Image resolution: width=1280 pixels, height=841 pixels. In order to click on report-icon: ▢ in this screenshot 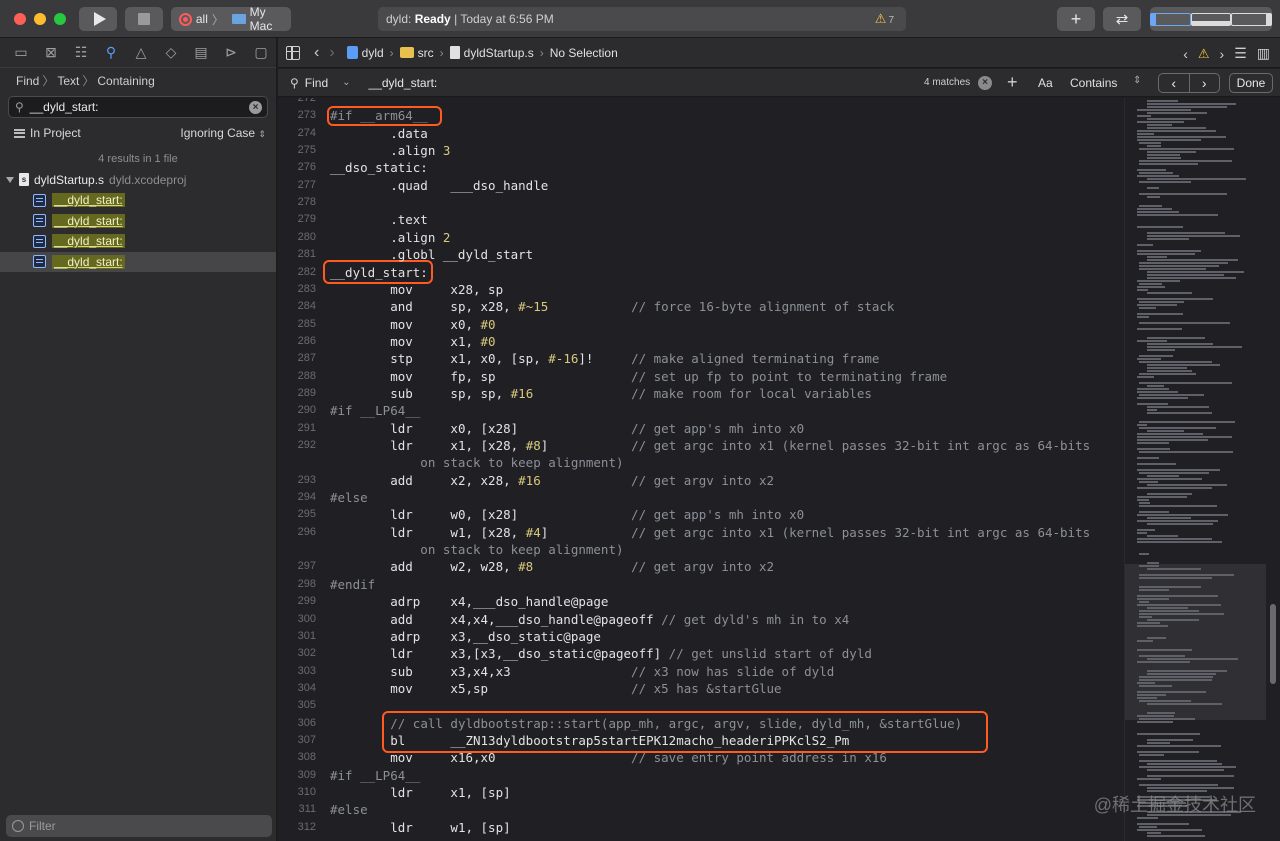, I will do `click(261, 52)`.